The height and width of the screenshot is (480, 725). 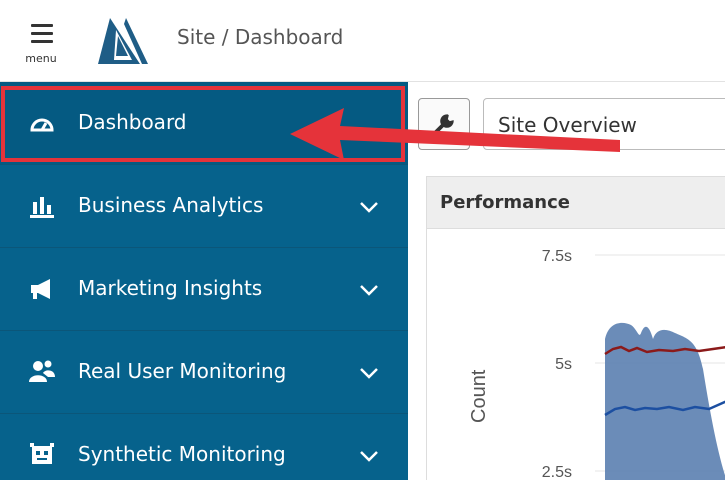 I want to click on wrench-icon, so click(x=443, y=124).